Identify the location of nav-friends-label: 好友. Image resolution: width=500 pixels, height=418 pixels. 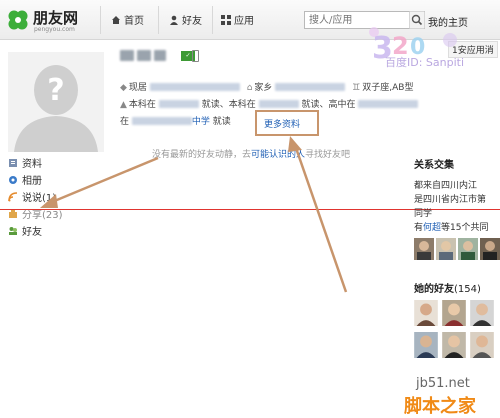
(192, 21).